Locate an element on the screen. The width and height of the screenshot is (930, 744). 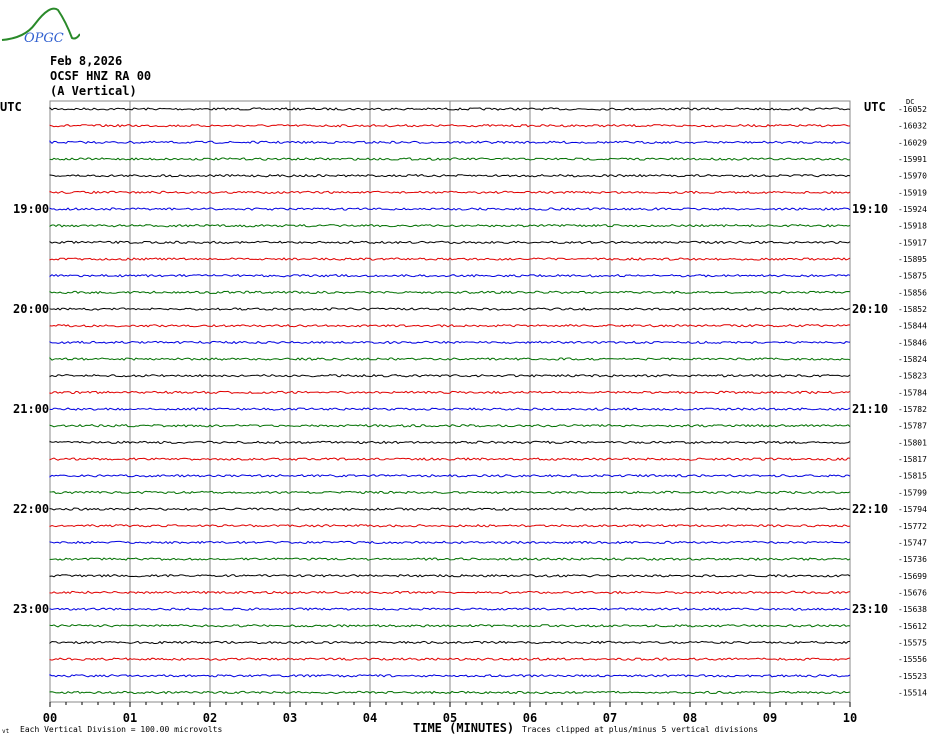
dc-offset-label: -15895 is located at coordinates (912, 259).